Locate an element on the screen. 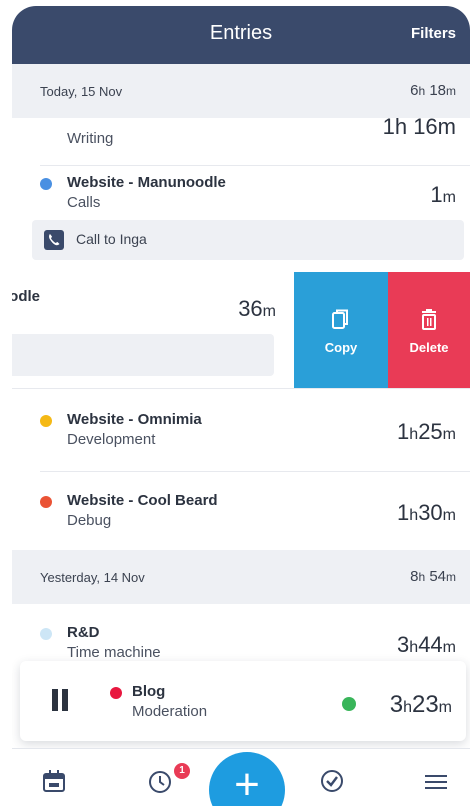 This screenshot has height=806, width=470. day-date: Today, 15 Nov is located at coordinates (81, 91).